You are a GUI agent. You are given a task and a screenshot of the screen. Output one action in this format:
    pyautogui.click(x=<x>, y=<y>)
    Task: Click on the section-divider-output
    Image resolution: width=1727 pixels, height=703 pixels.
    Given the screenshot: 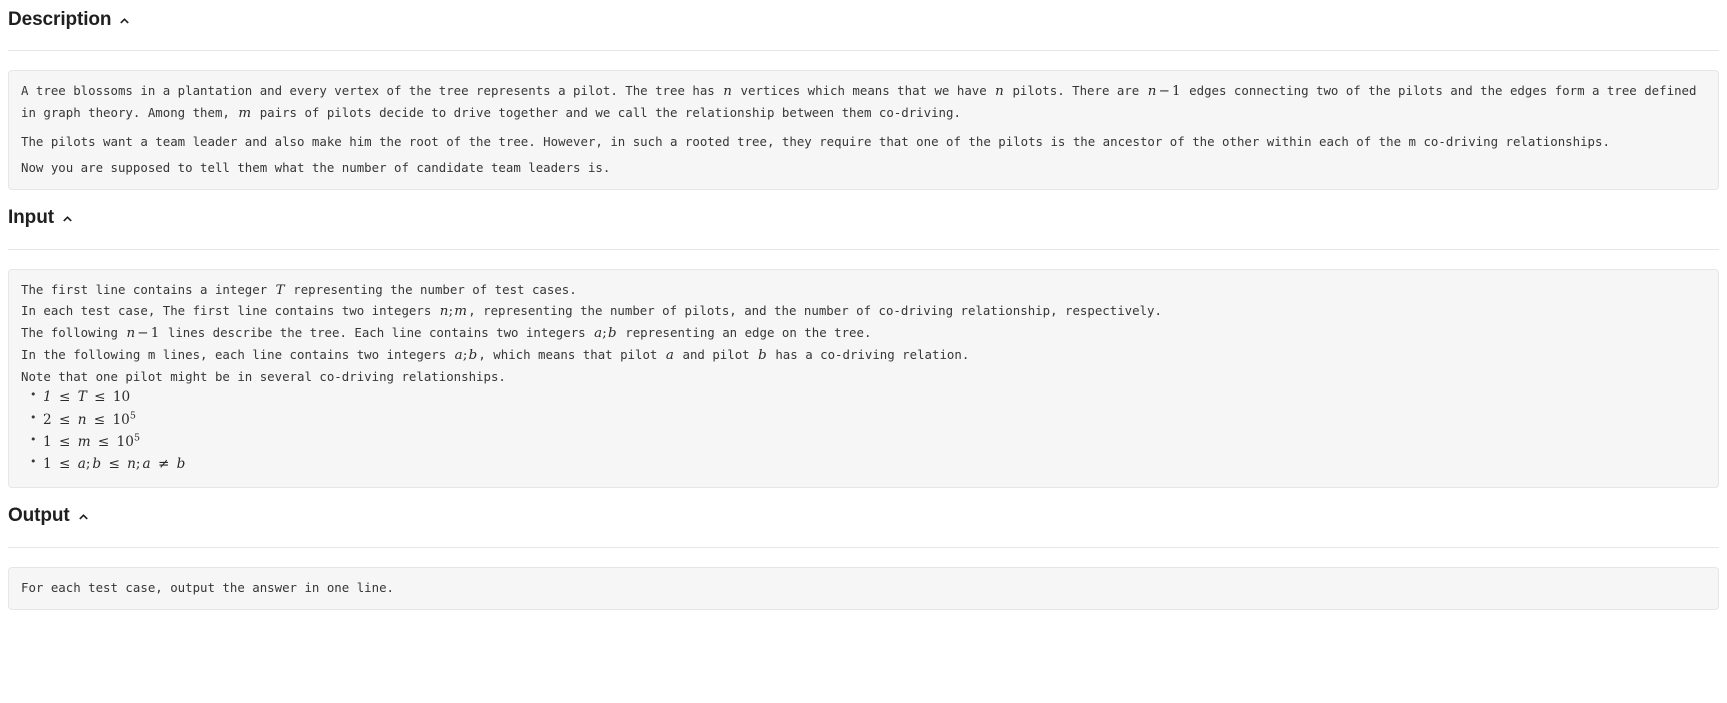 What is the action you would take?
    pyautogui.click(x=863, y=547)
    